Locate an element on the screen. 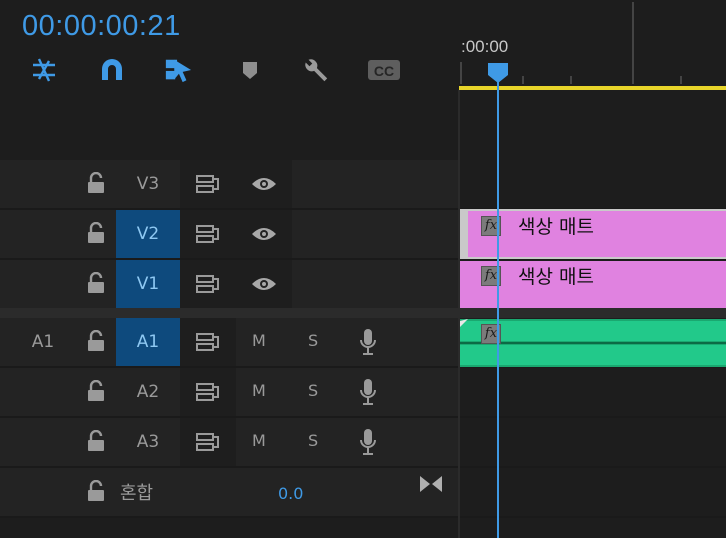  mix-track-label: 혼합 is located at coordinates (137, 493).